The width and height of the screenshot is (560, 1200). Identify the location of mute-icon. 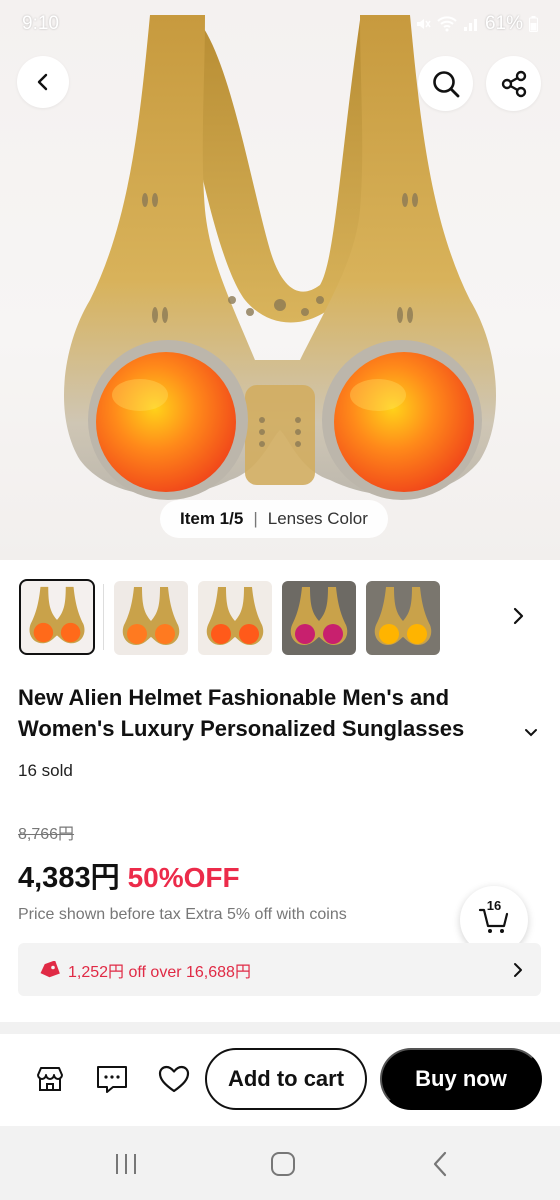
(423, 24).